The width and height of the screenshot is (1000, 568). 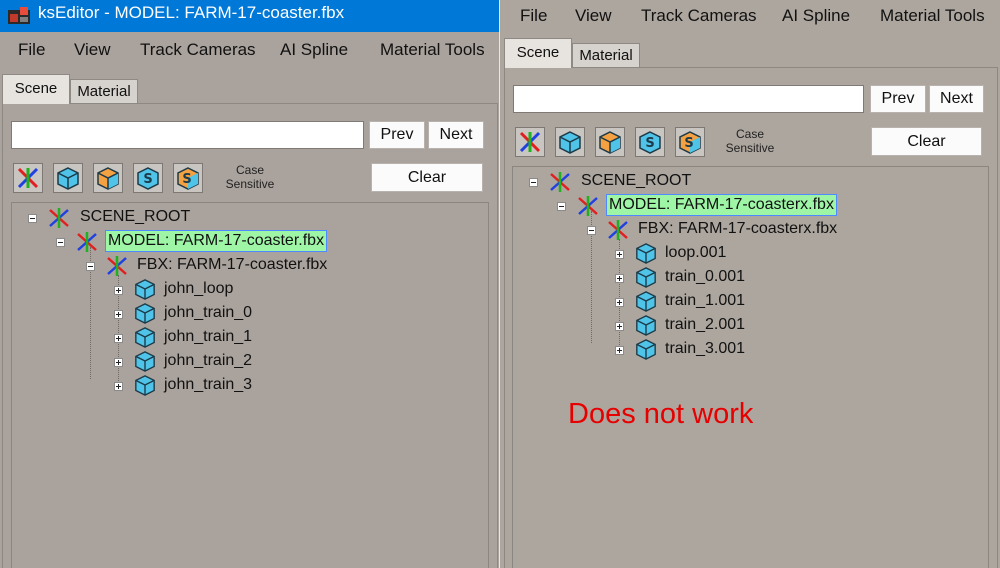 I want to click on tree-node-label: train_1.001, so click(x=705, y=300).